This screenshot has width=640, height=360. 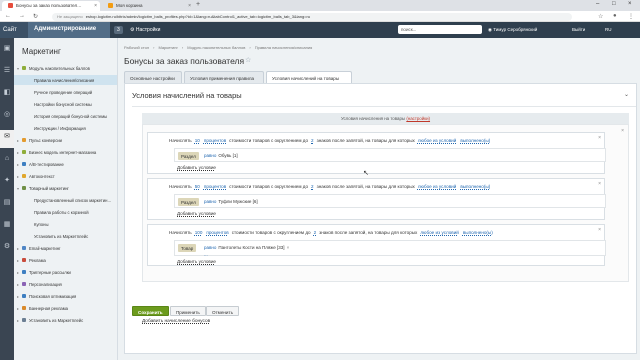 I want to click on module-content-button: ☰, so click(x=7, y=73).